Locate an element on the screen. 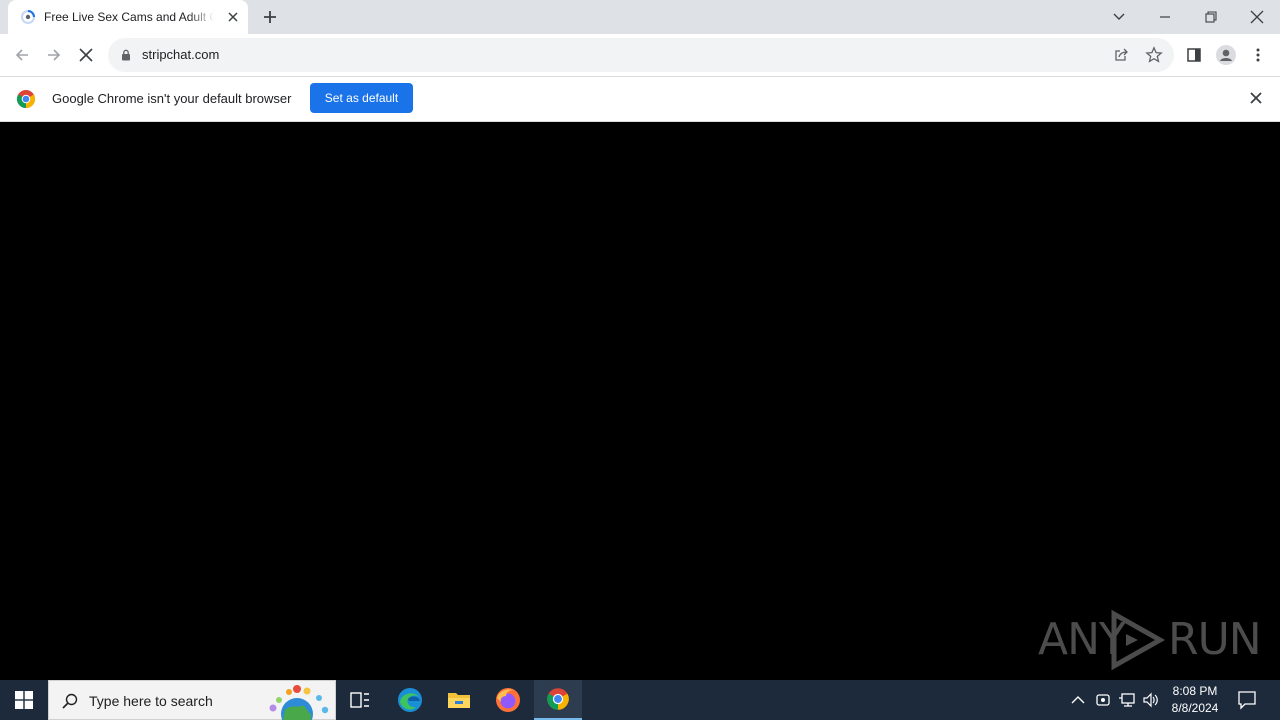 The height and width of the screenshot is (720, 1280). more-menu-icon is located at coordinates (1258, 55).